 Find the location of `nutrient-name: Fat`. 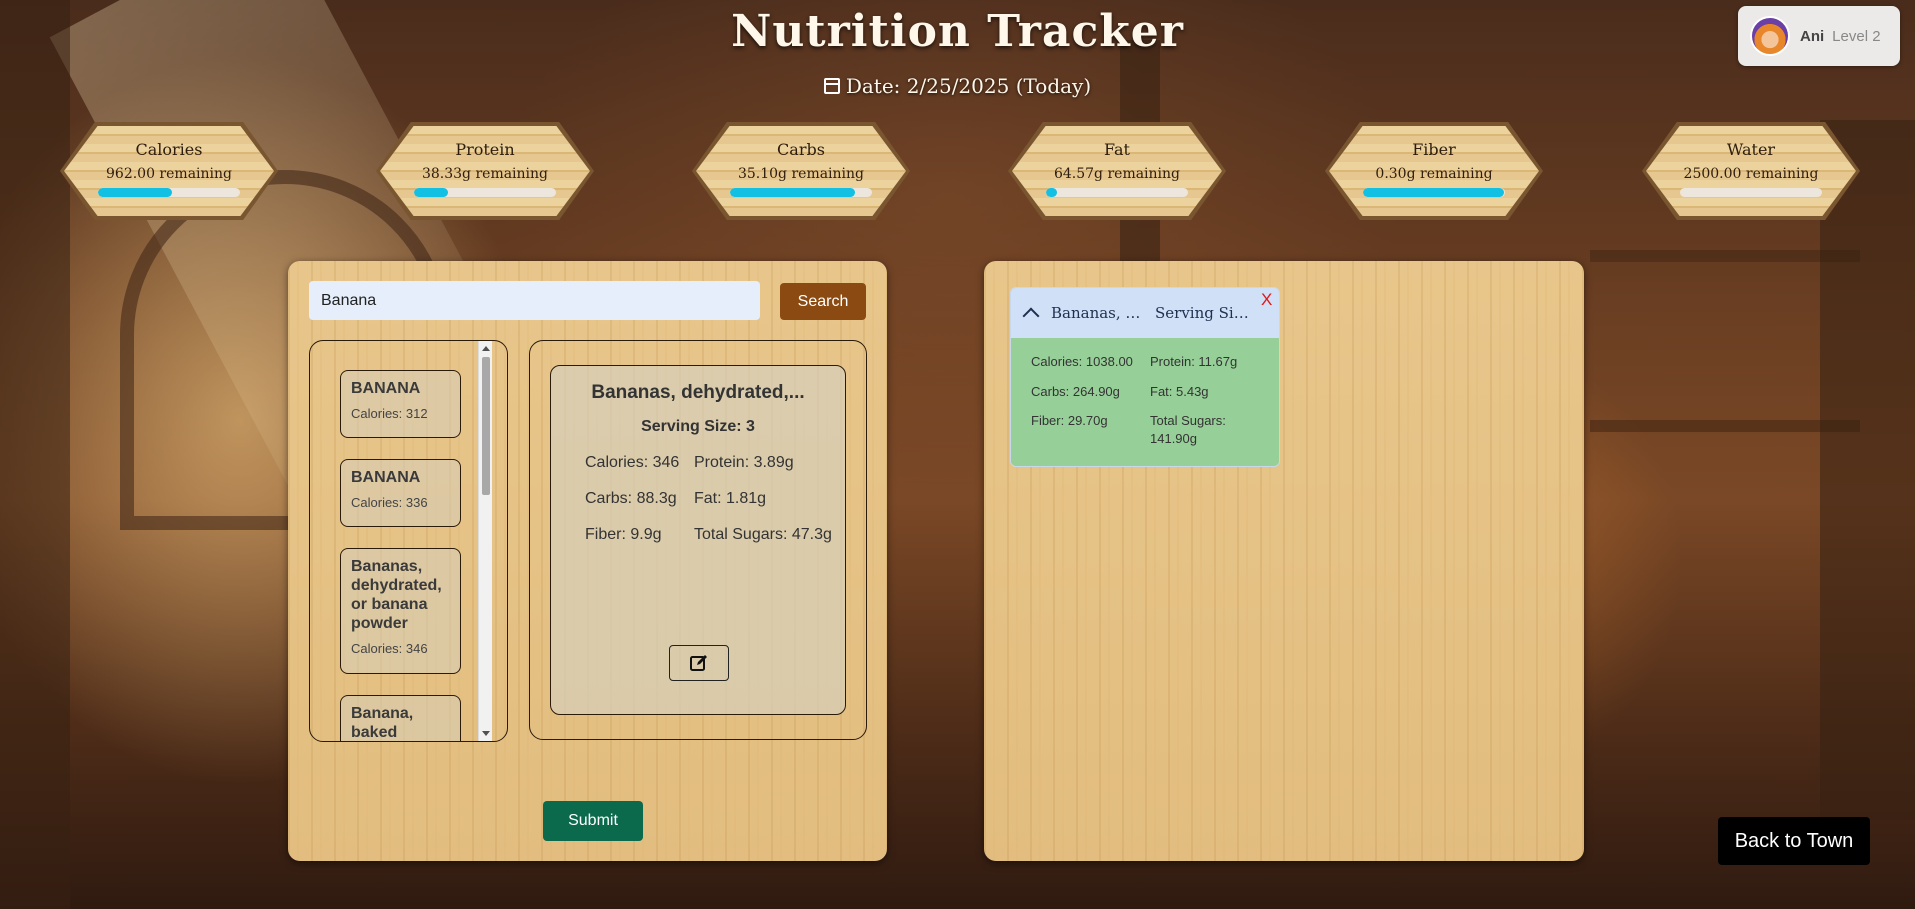

nutrient-name: Fat is located at coordinates (1117, 149).